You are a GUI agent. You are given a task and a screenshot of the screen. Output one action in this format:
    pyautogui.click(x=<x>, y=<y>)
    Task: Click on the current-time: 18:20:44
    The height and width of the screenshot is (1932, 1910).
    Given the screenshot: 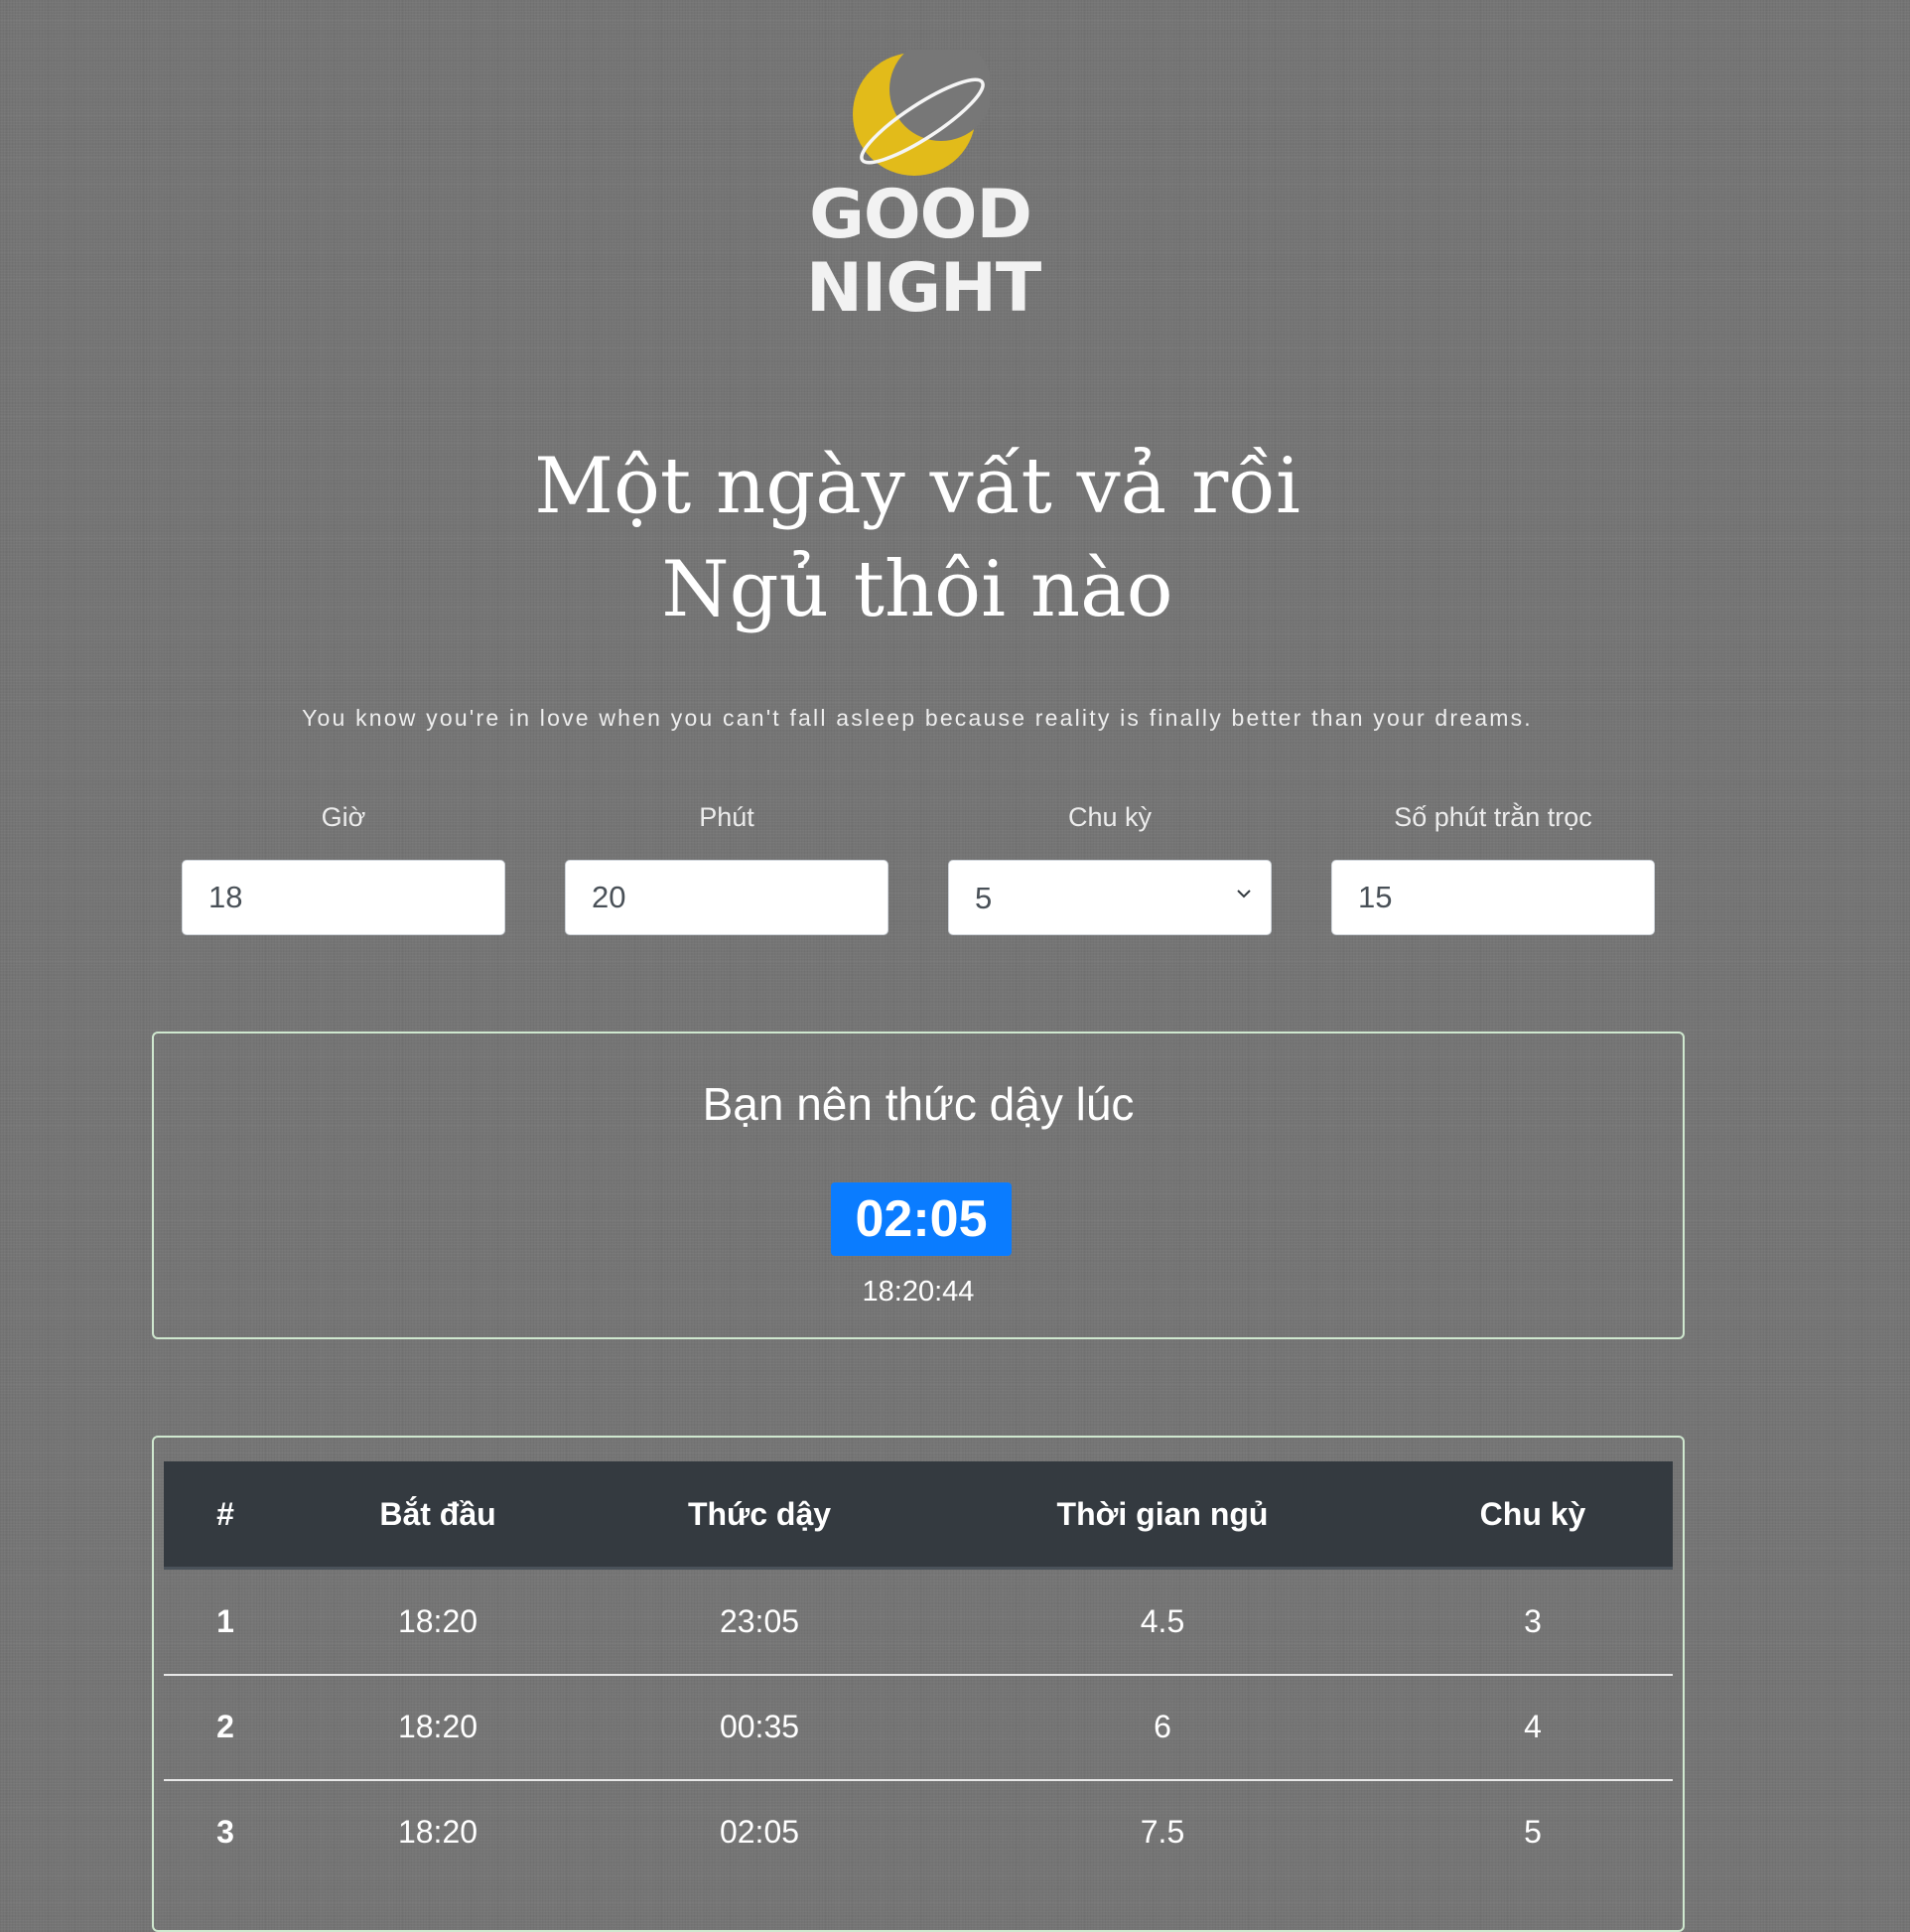 What is the action you would take?
    pyautogui.click(x=918, y=1292)
    